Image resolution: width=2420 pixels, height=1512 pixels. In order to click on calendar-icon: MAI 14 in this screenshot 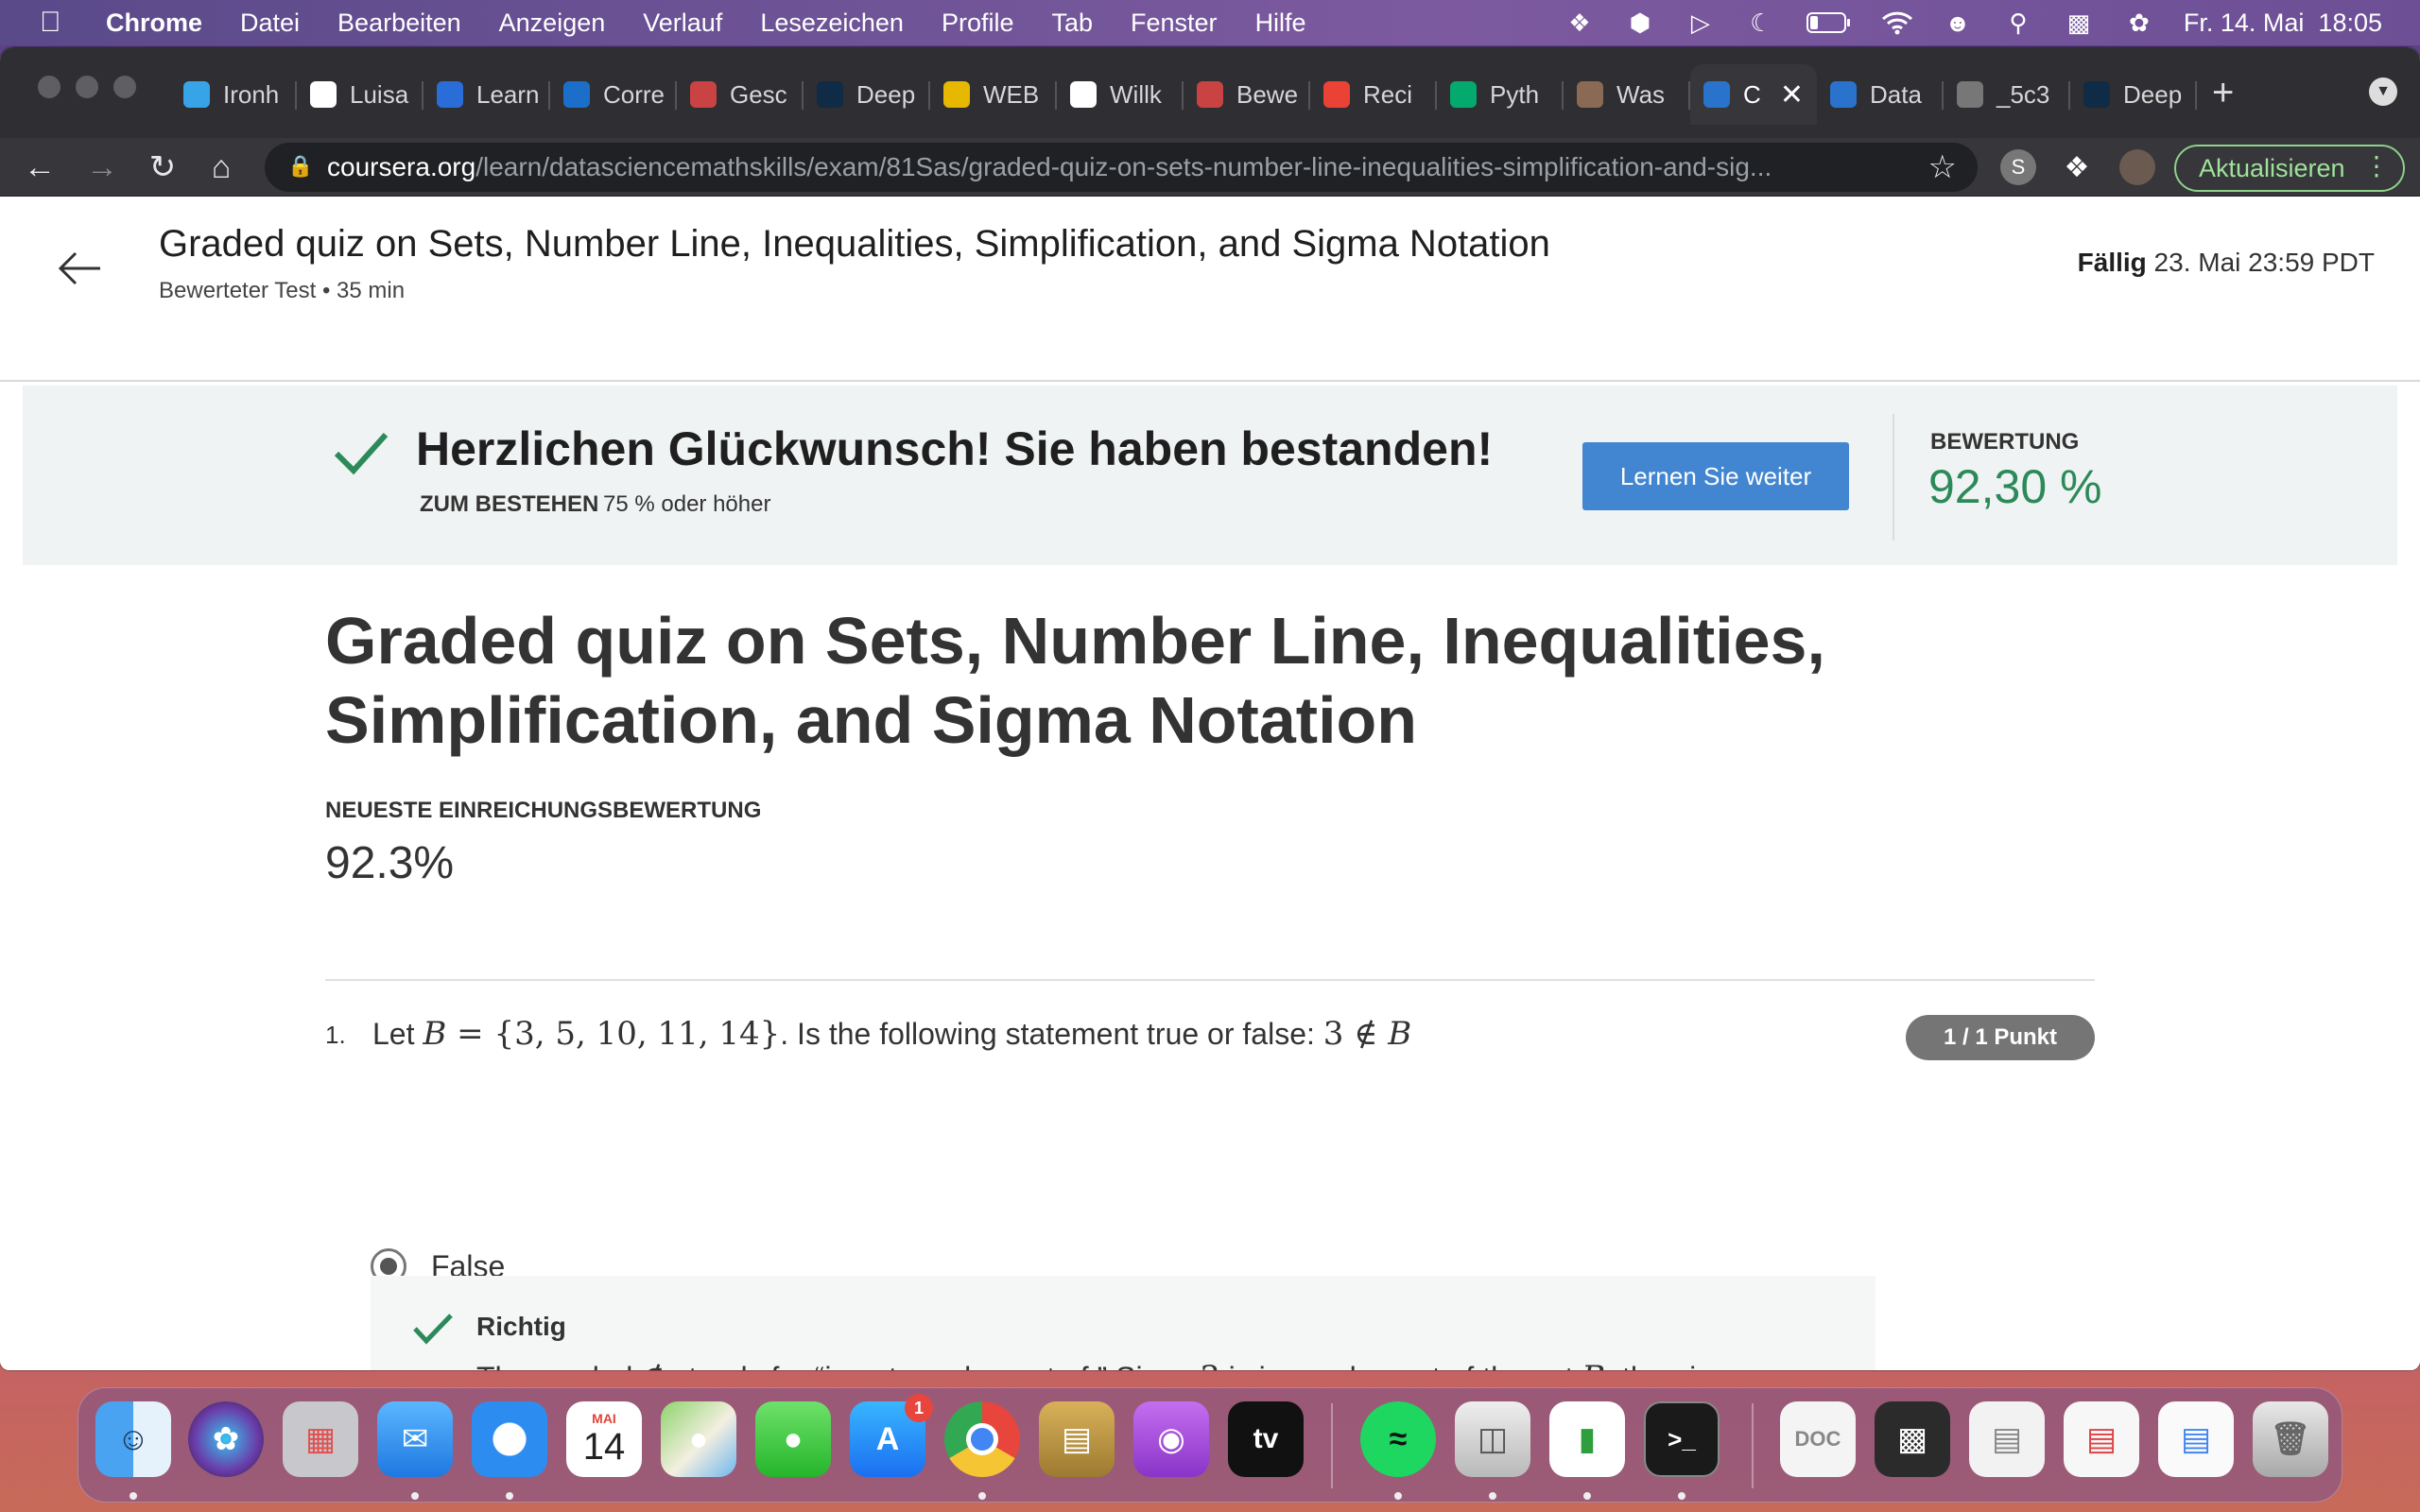, I will do `click(604, 1439)`.